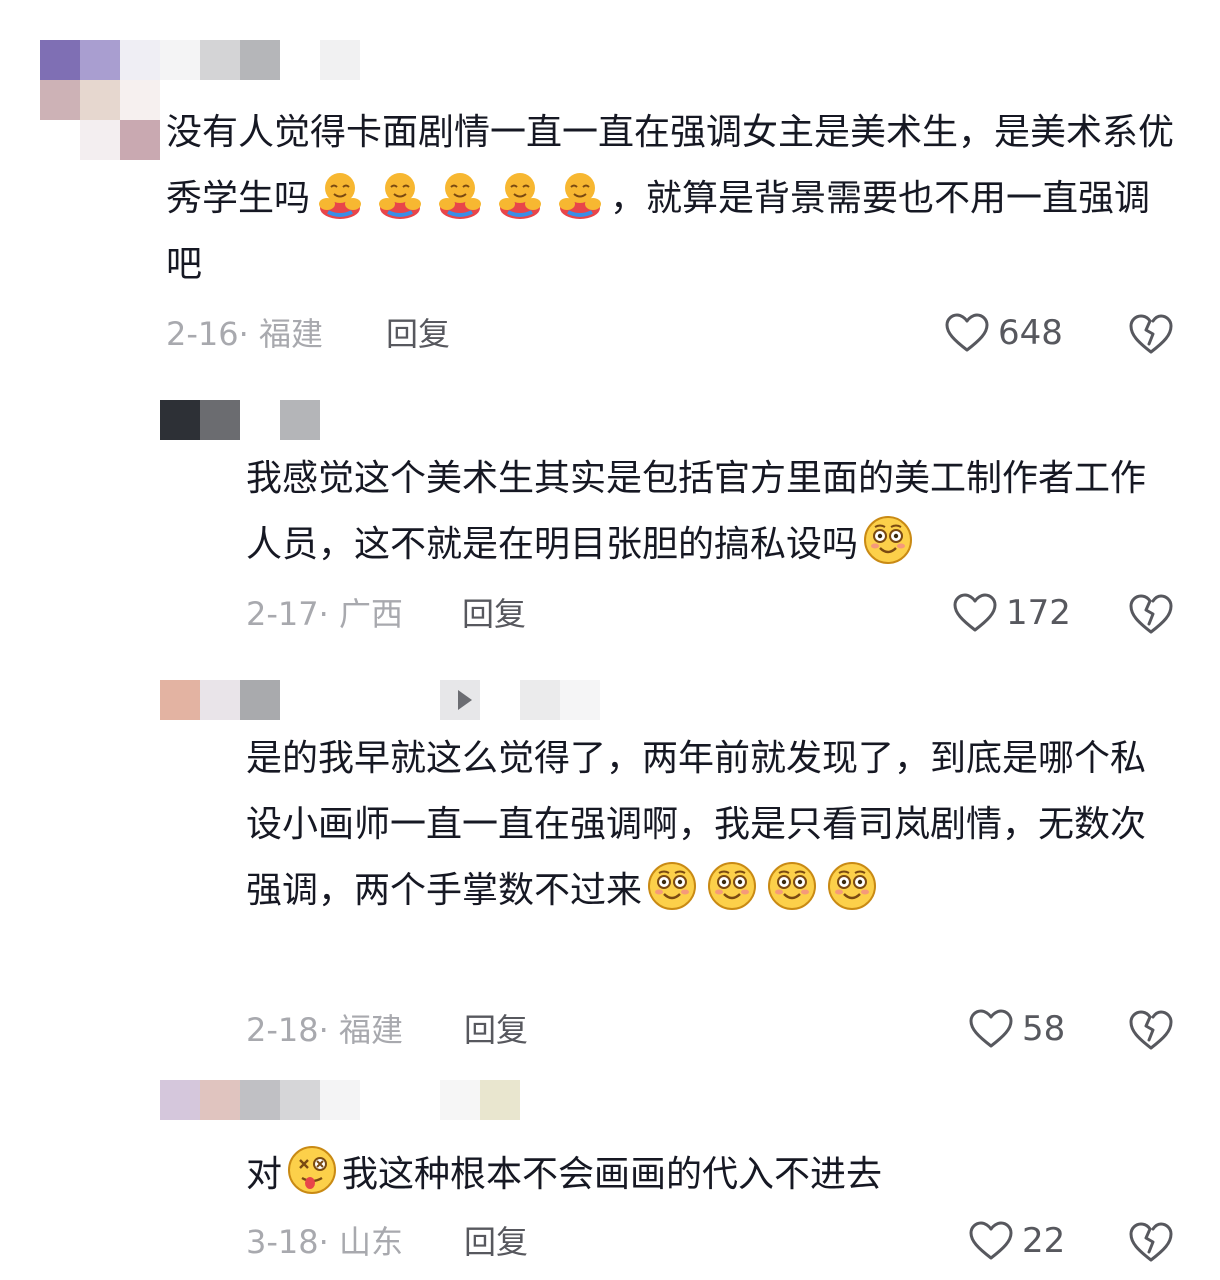 This screenshot has width=1220, height=1280. What do you see at coordinates (1016, 1241) in the screenshot?
I see `like-button: 22` at bounding box center [1016, 1241].